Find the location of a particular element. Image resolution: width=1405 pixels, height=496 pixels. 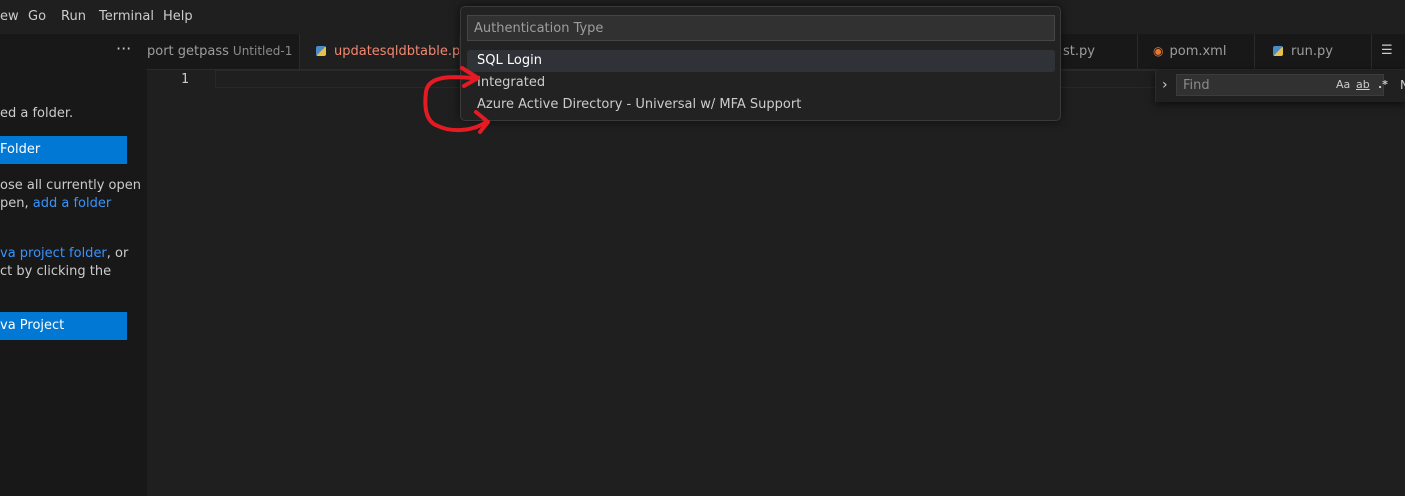

java-project-folder-link: va project folder is located at coordinates (53, 253).